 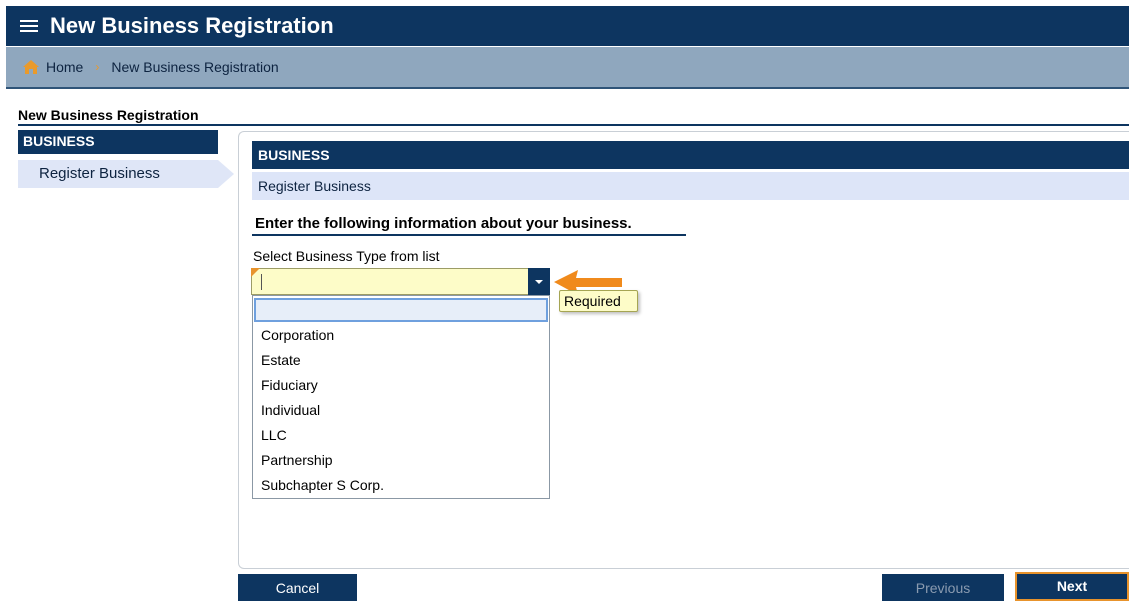 I want to click on dropdown-option-individual: Individual, so click(x=401, y=410).